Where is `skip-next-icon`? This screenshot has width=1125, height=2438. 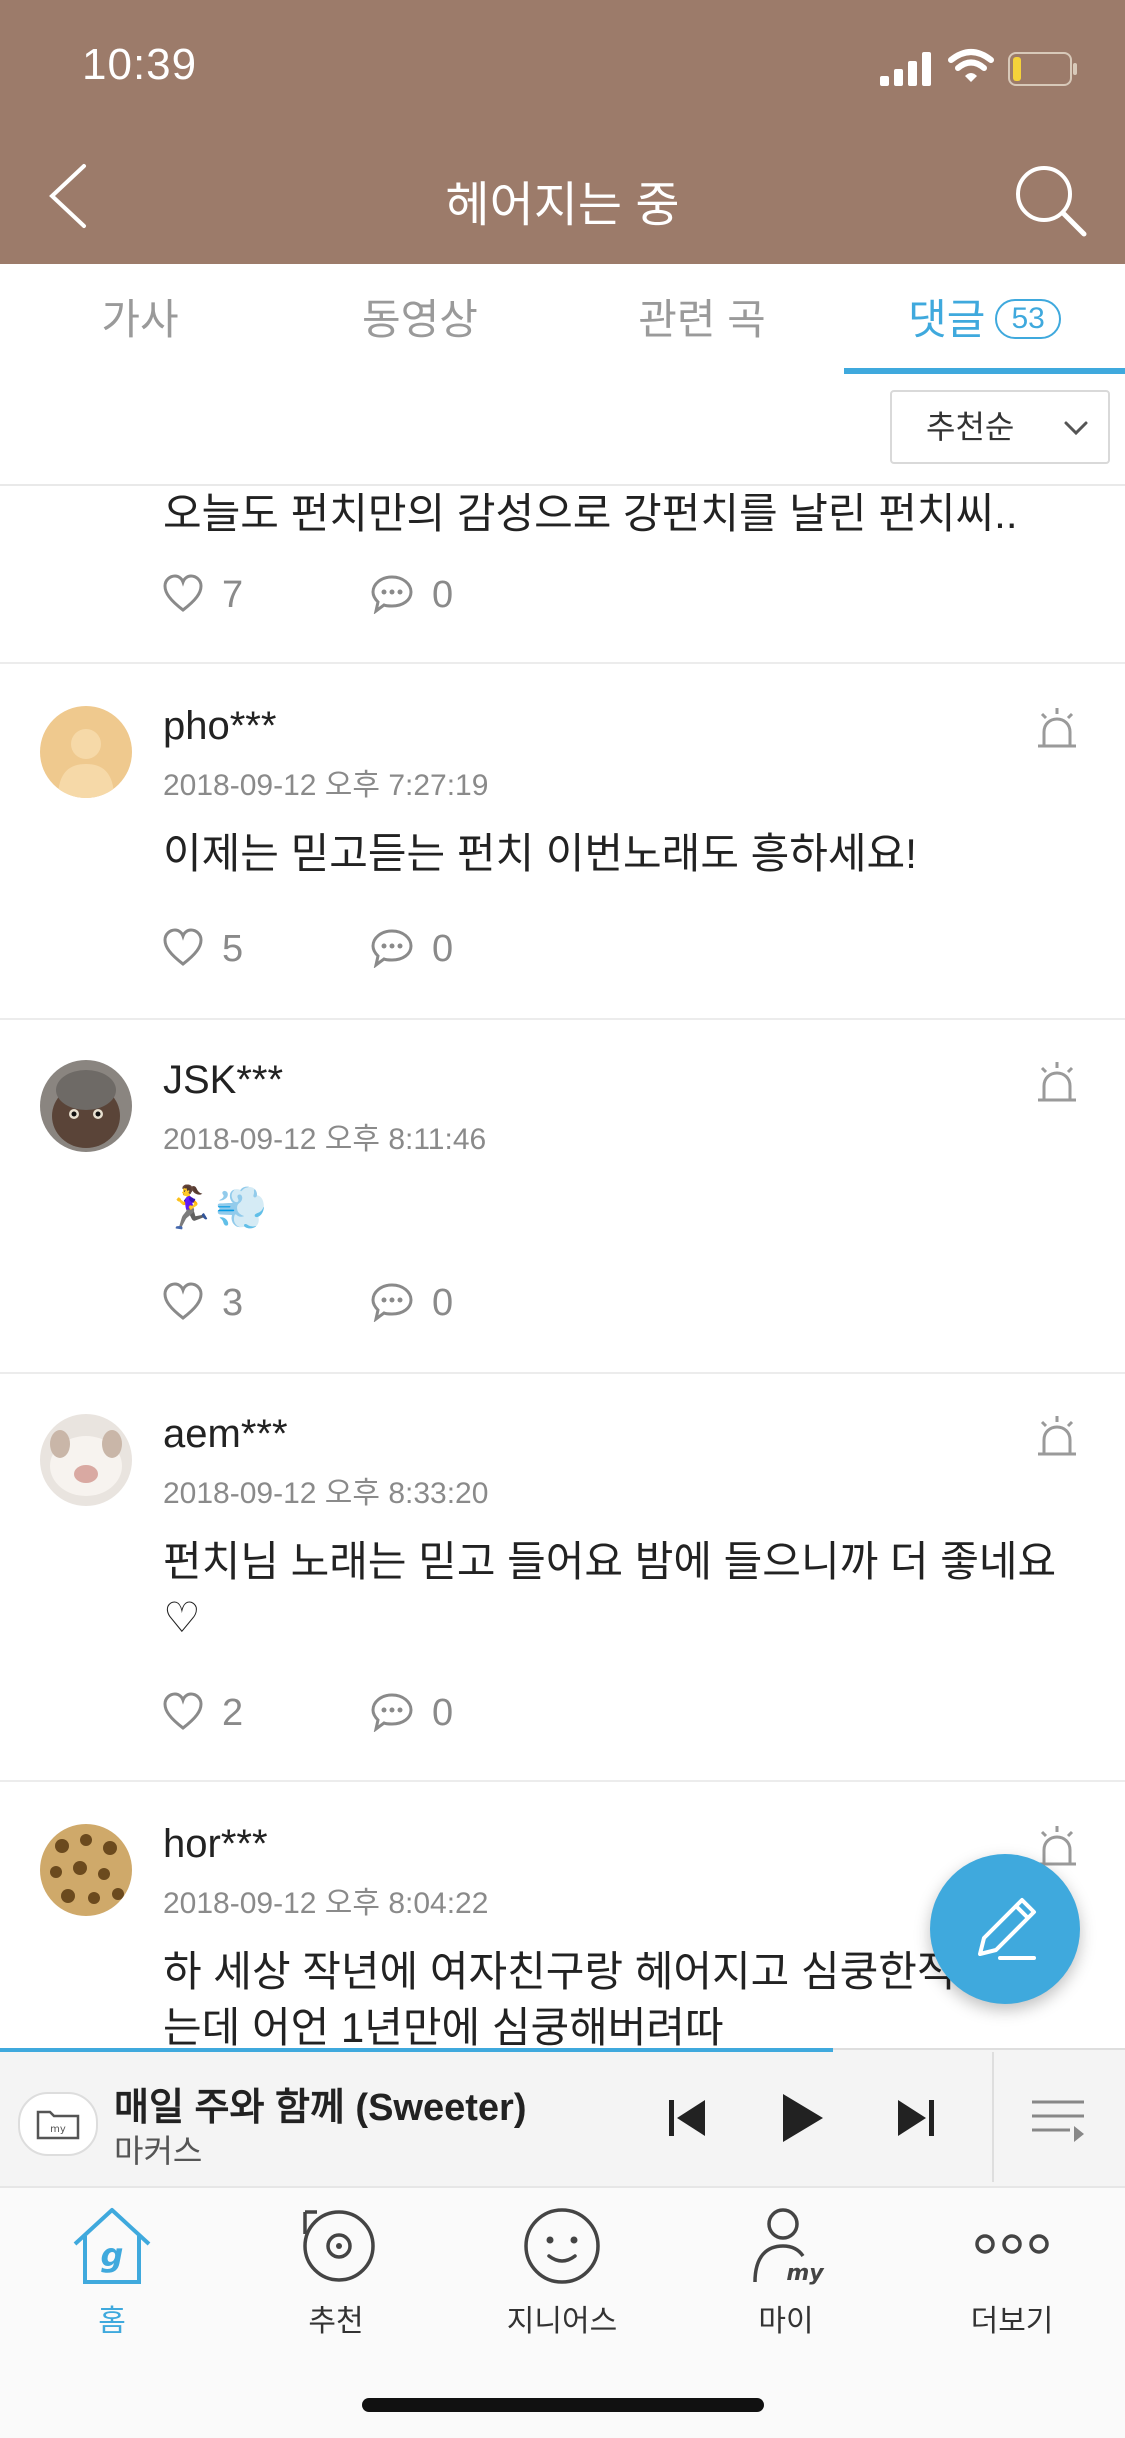 skip-next-icon is located at coordinates (916, 2118).